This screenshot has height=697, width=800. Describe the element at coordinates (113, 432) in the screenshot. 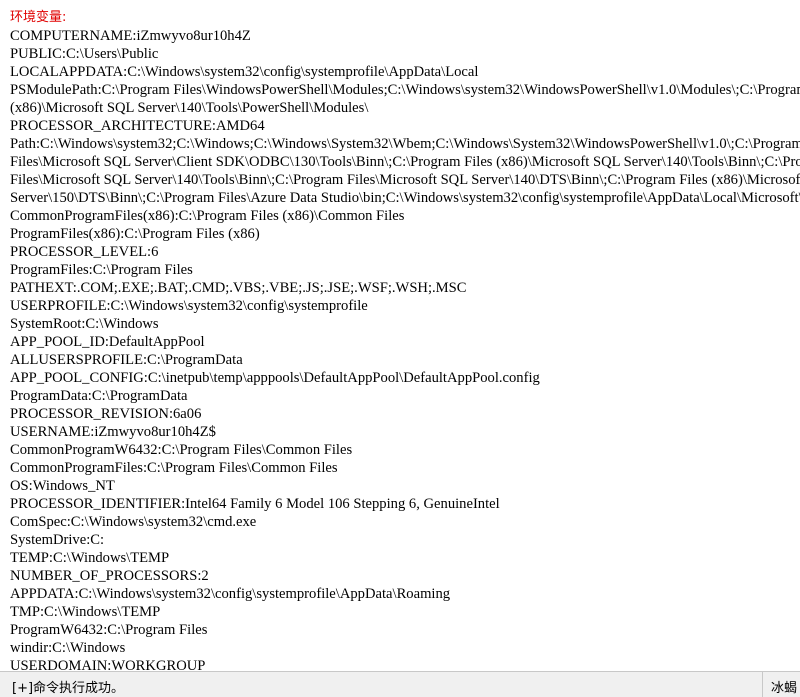

I see `env-variable-line: USERNAME:iZmwyvo8ur10h4Z$` at that location.